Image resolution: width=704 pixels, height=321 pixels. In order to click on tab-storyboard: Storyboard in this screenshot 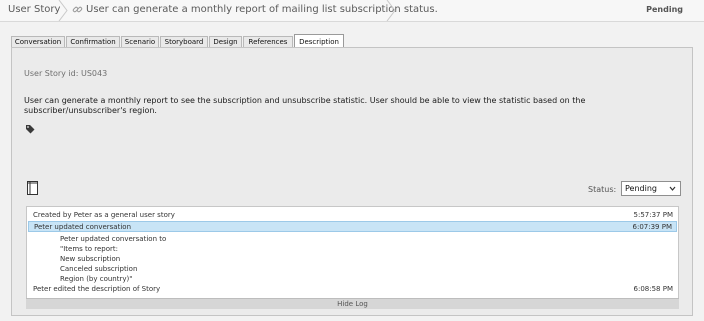, I will do `click(184, 41)`.